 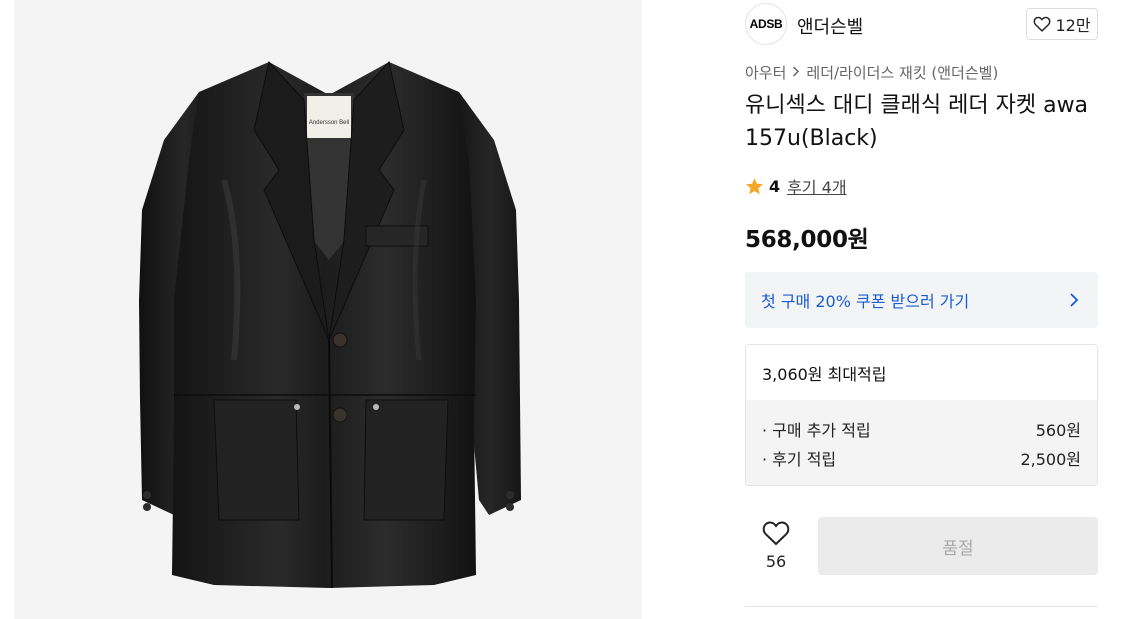 I want to click on rating-row: 4 후기 4개, so click(x=796, y=186).